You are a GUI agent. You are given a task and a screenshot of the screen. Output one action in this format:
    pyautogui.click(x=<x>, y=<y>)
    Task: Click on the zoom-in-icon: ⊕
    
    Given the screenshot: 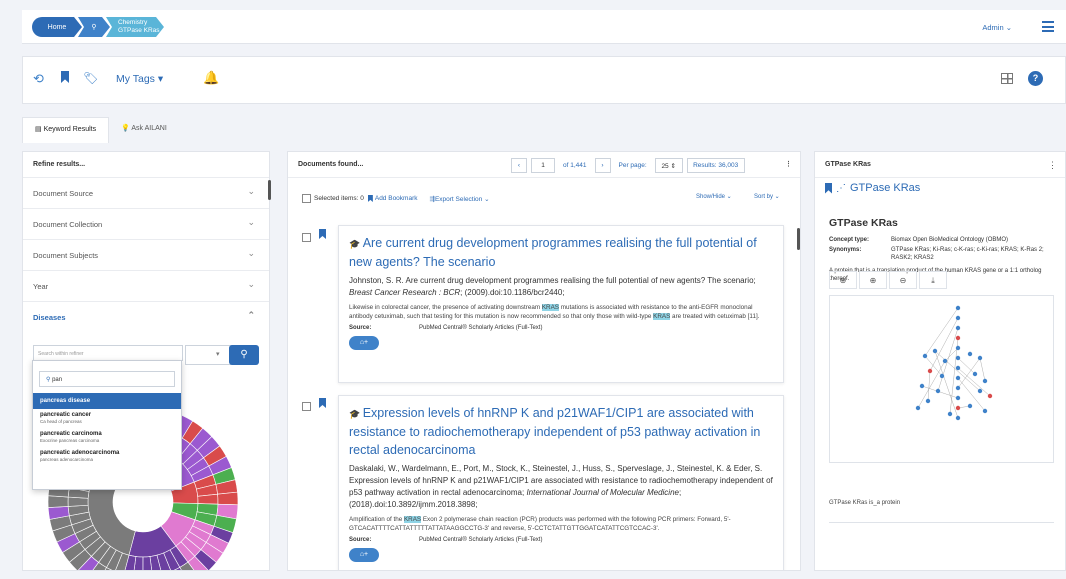 What is the action you would take?
    pyautogui.click(x=873, y=280)
    